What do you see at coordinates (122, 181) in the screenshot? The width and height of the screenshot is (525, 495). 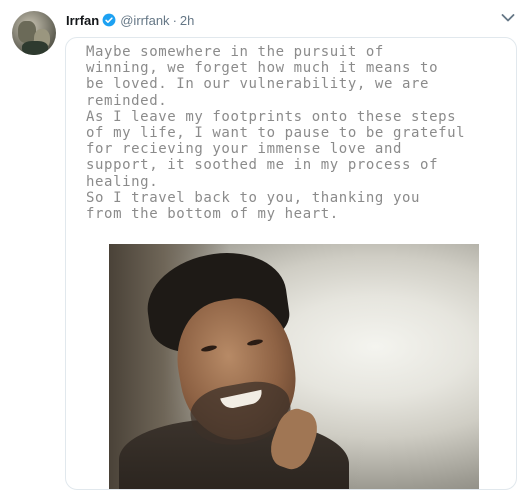 I see `note-line: healing.` at bounding box center [122, 181].